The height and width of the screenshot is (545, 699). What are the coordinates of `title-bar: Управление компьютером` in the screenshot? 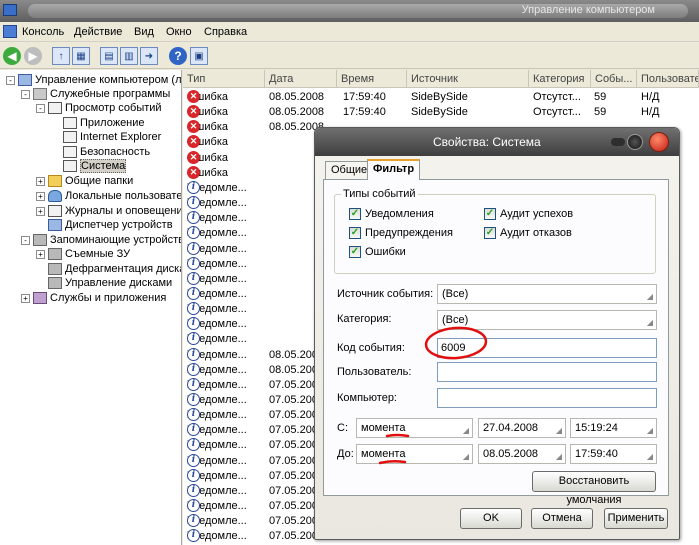 It's located at (349, 11).